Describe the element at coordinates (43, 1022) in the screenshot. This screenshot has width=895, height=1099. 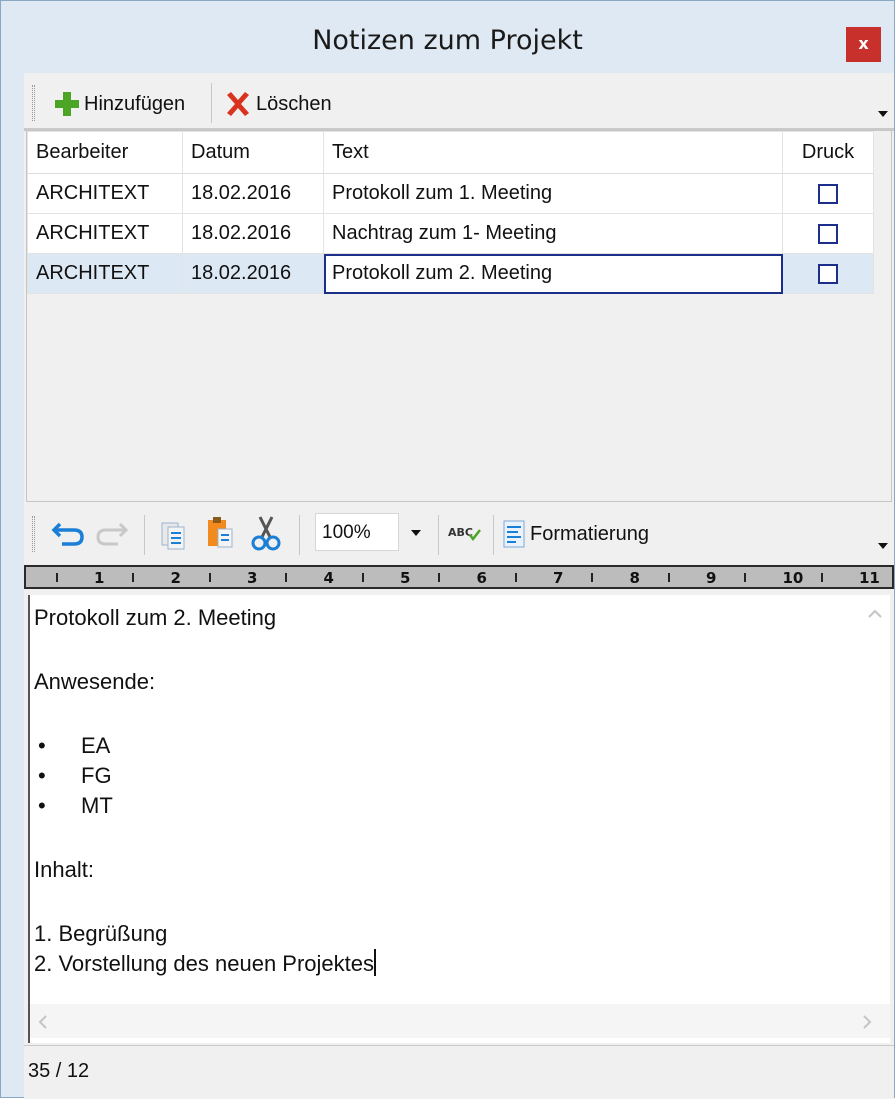
I see `scroll-left-icon` at that location.